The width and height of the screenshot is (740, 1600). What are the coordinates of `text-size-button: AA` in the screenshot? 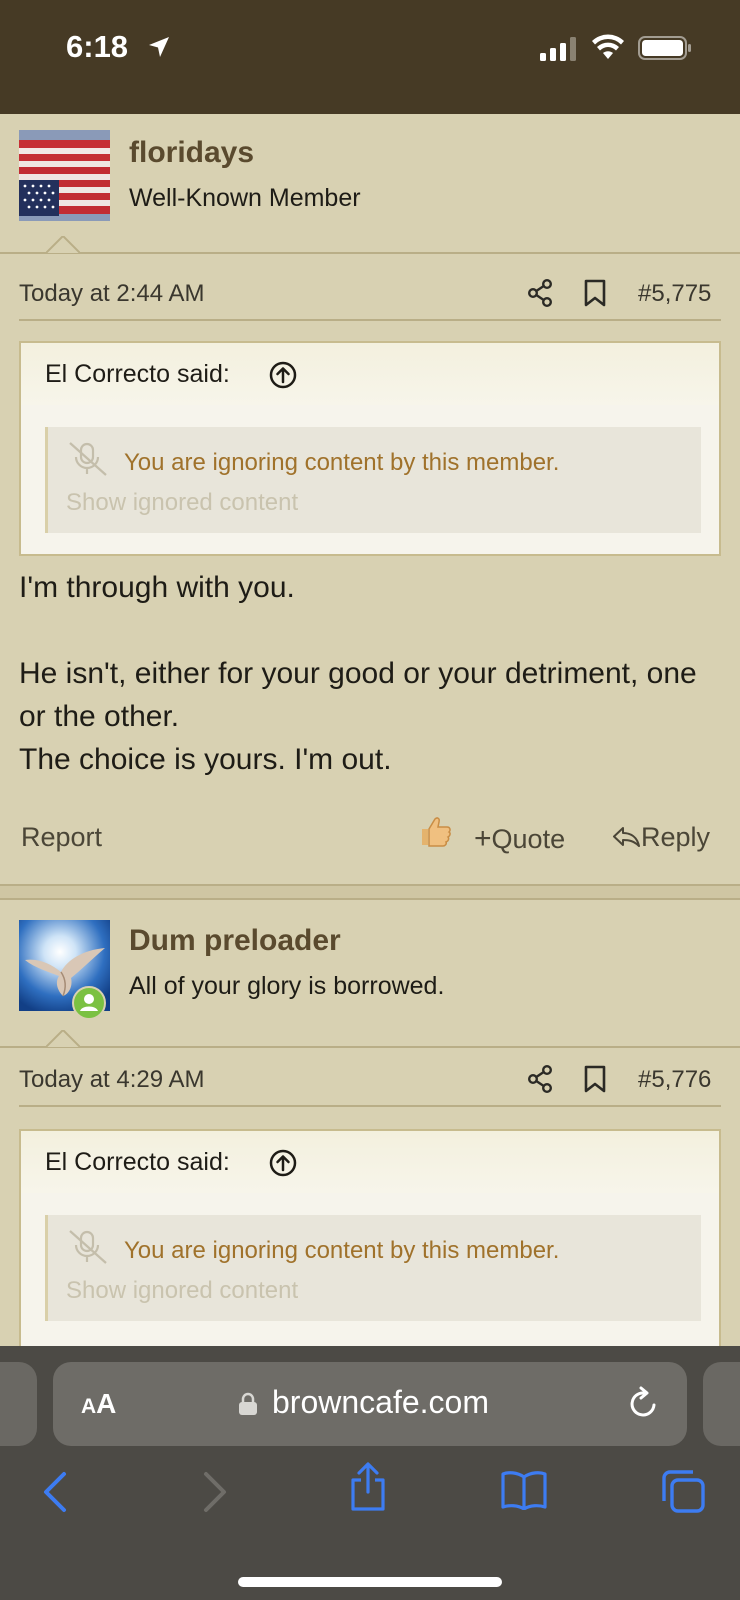 It's located at (98, 1404).